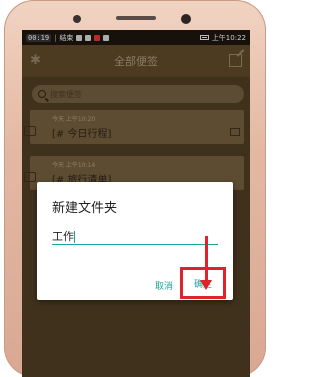 This screenshot has width=320, height=377. I want to click on folder-name-value: 工作, so click(63, 236).